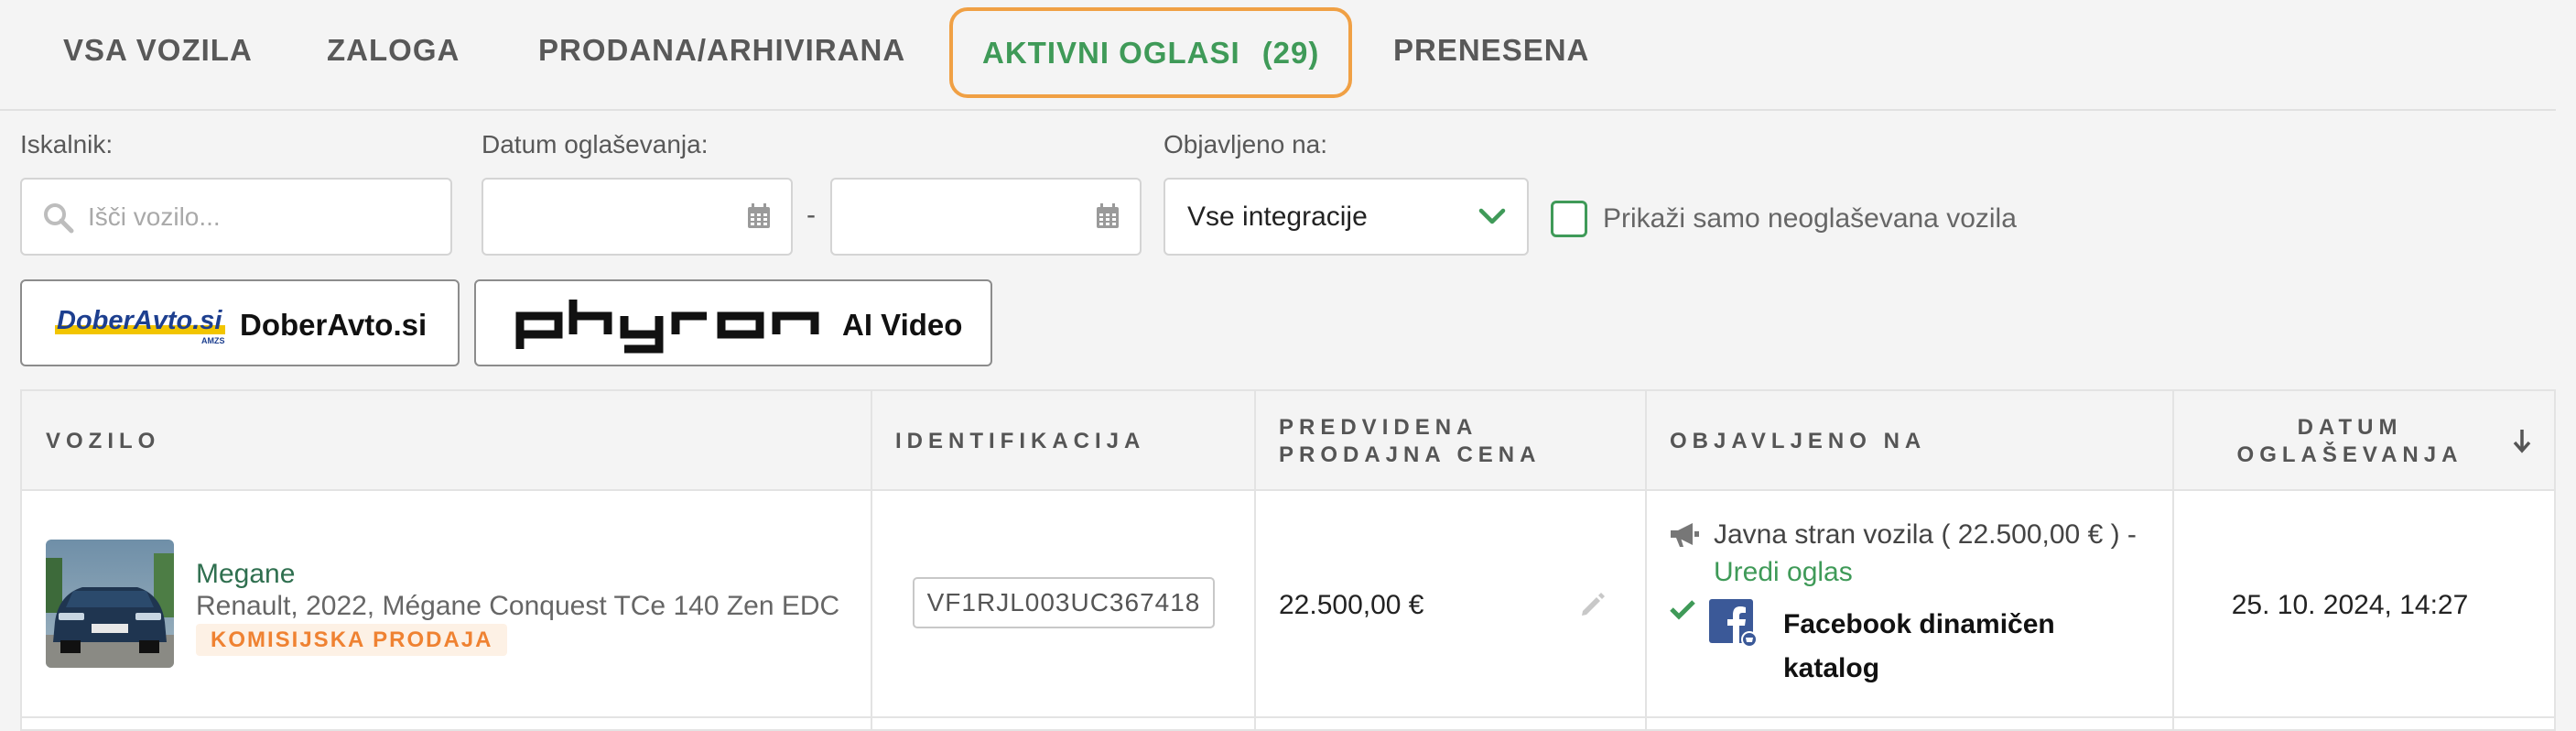  I want to click on header-date-line2: OGLAŠEVANJA, so click(2349, 454).